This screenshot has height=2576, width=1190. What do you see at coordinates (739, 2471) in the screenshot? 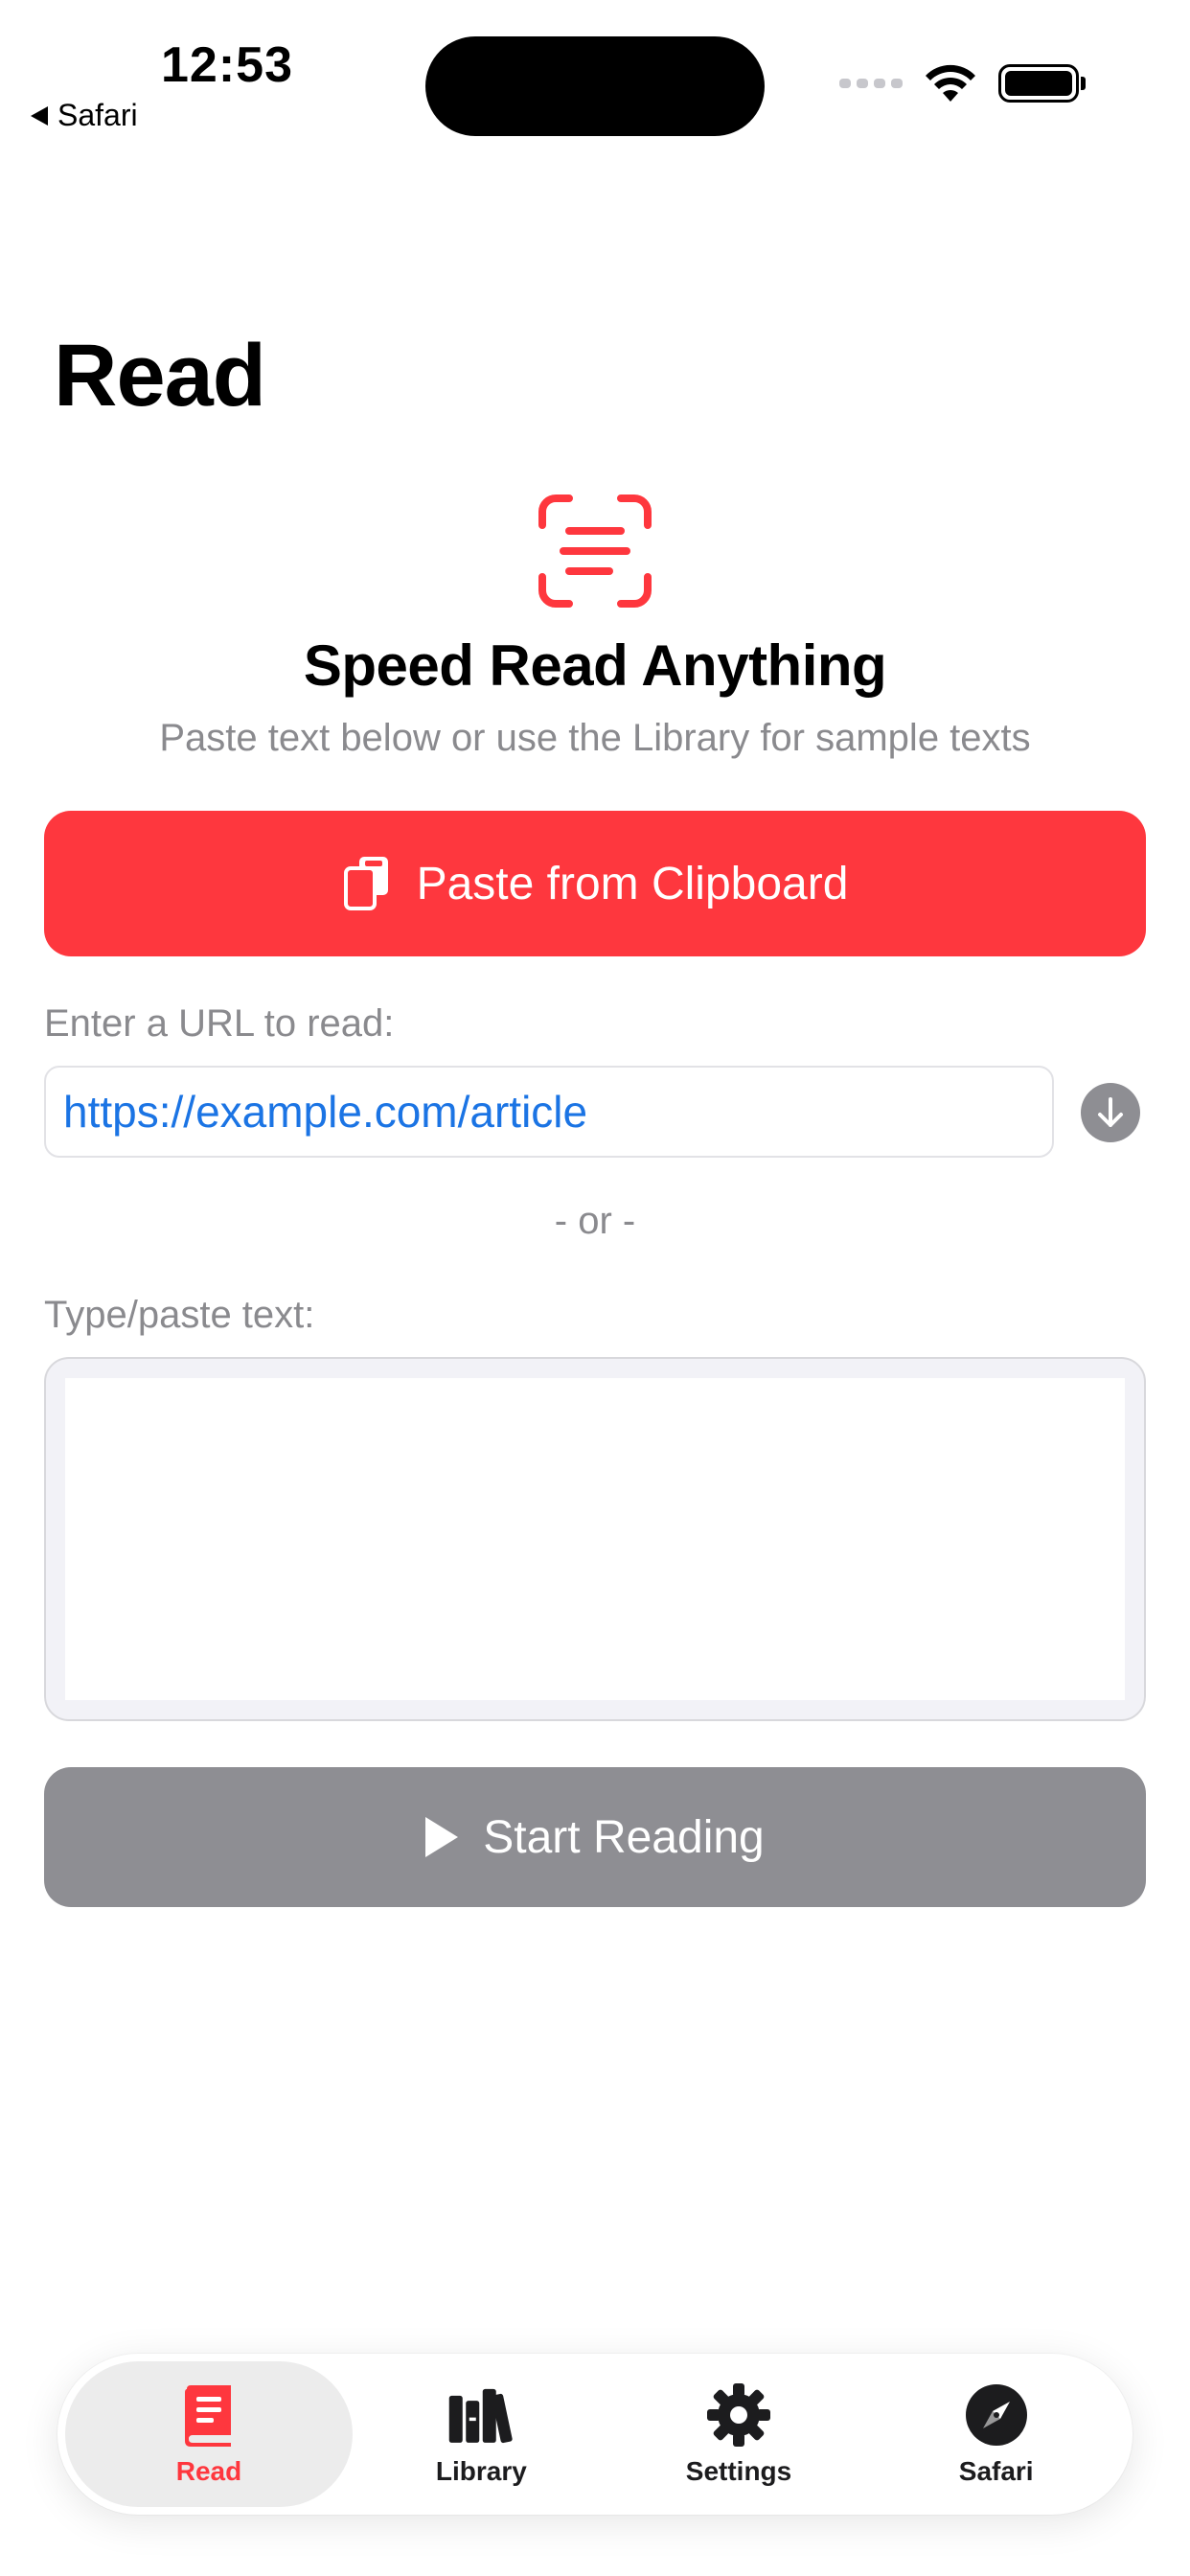
I see `tab-settings-label: Settings` at bounding box center [739, 2471].